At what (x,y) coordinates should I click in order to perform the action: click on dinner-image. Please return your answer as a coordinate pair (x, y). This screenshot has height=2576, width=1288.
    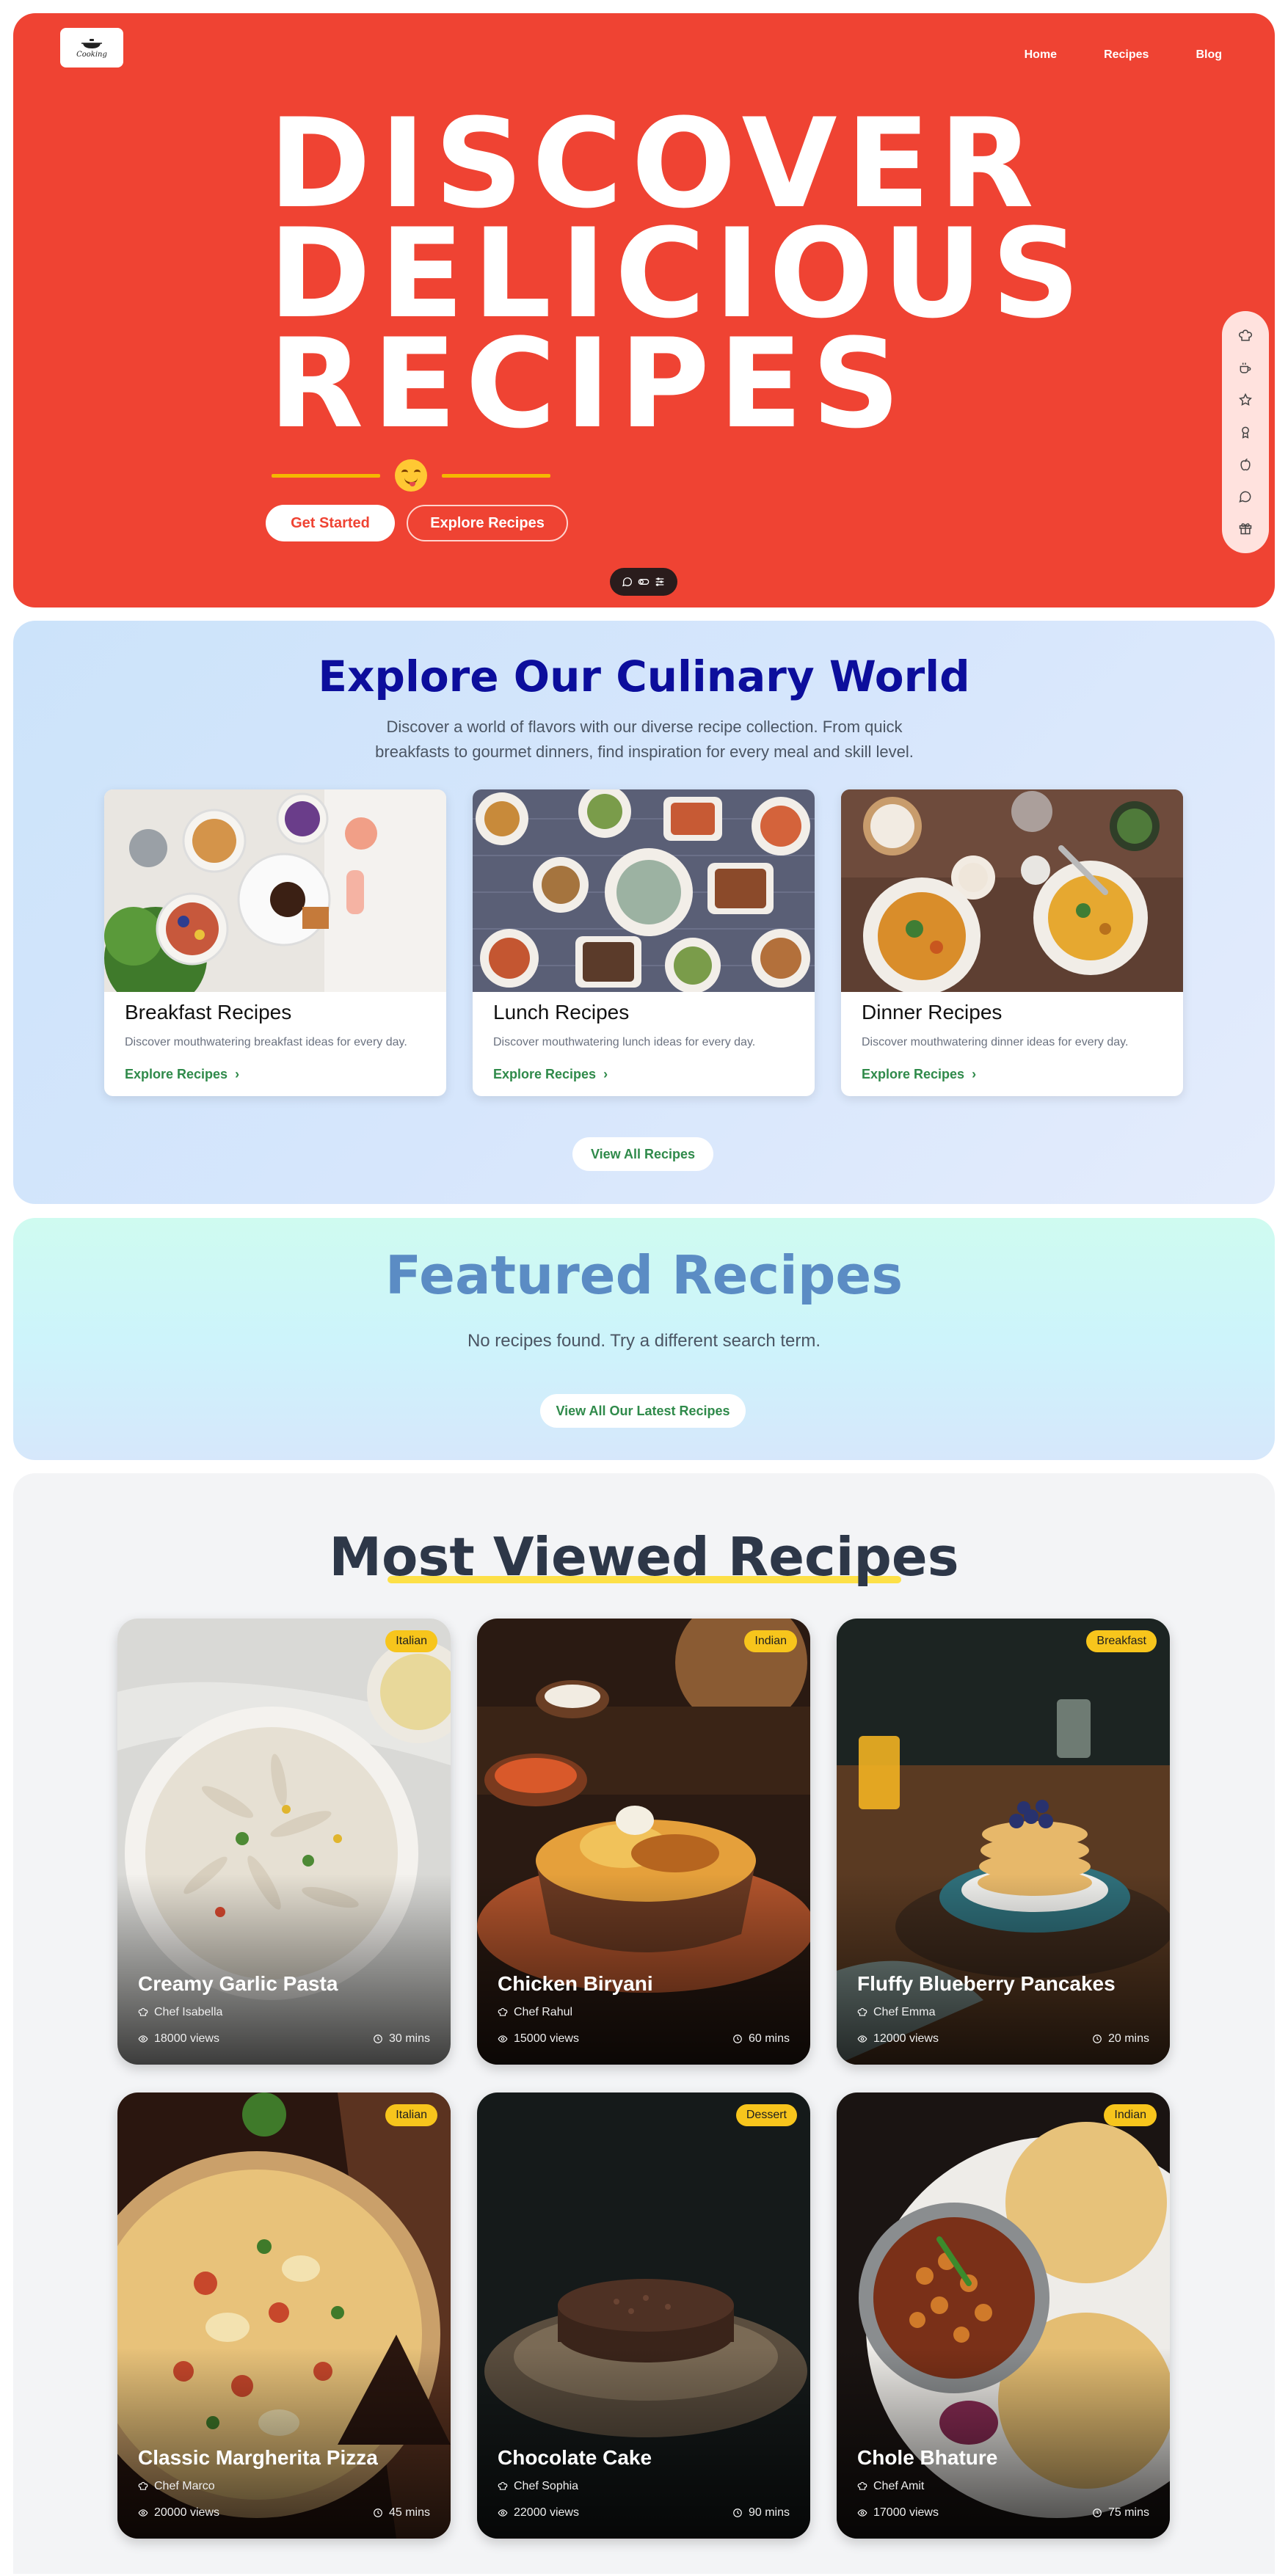
    Looking at the image, I should click on (1012, 892).